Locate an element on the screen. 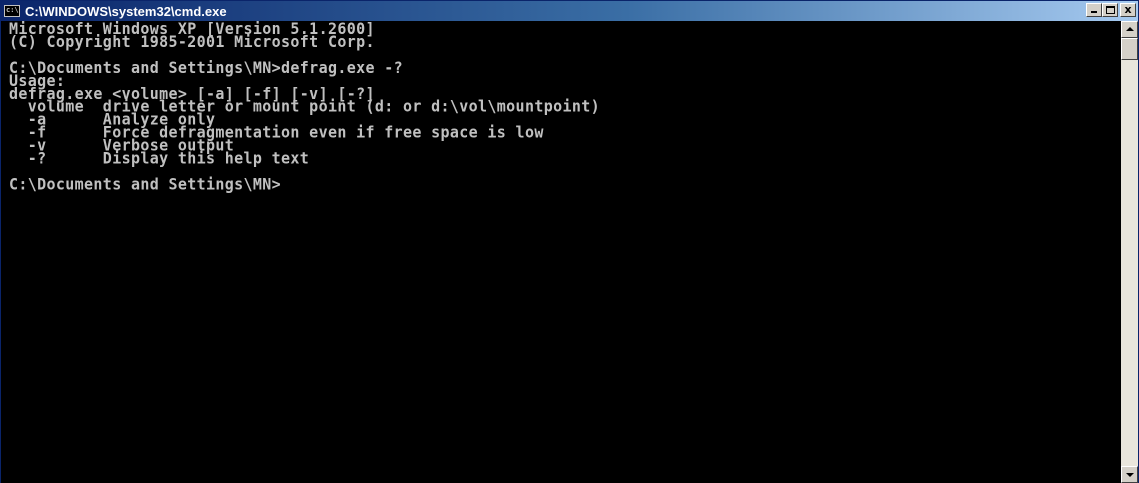 The image size is (1139, 483). arrow-up-icon is located at coordinates (1130, 29).